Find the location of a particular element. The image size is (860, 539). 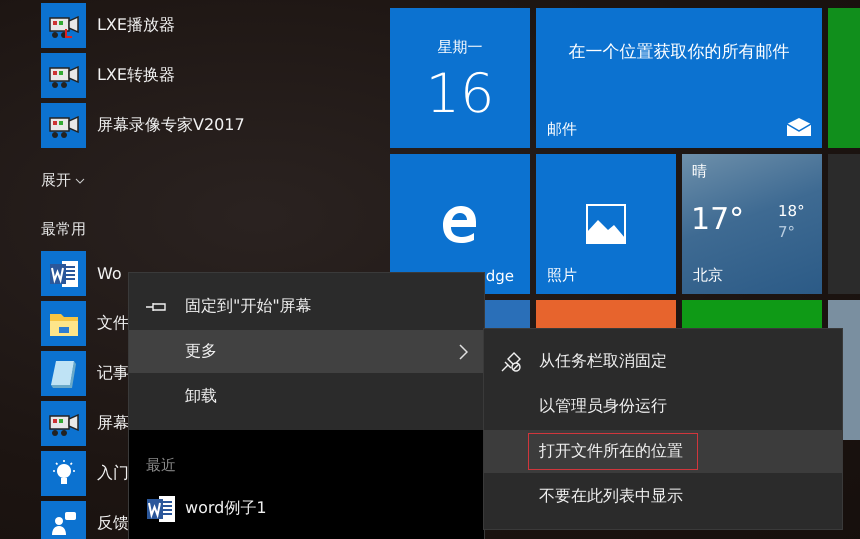

tile-label: dge is located at coordinates (500, 276).